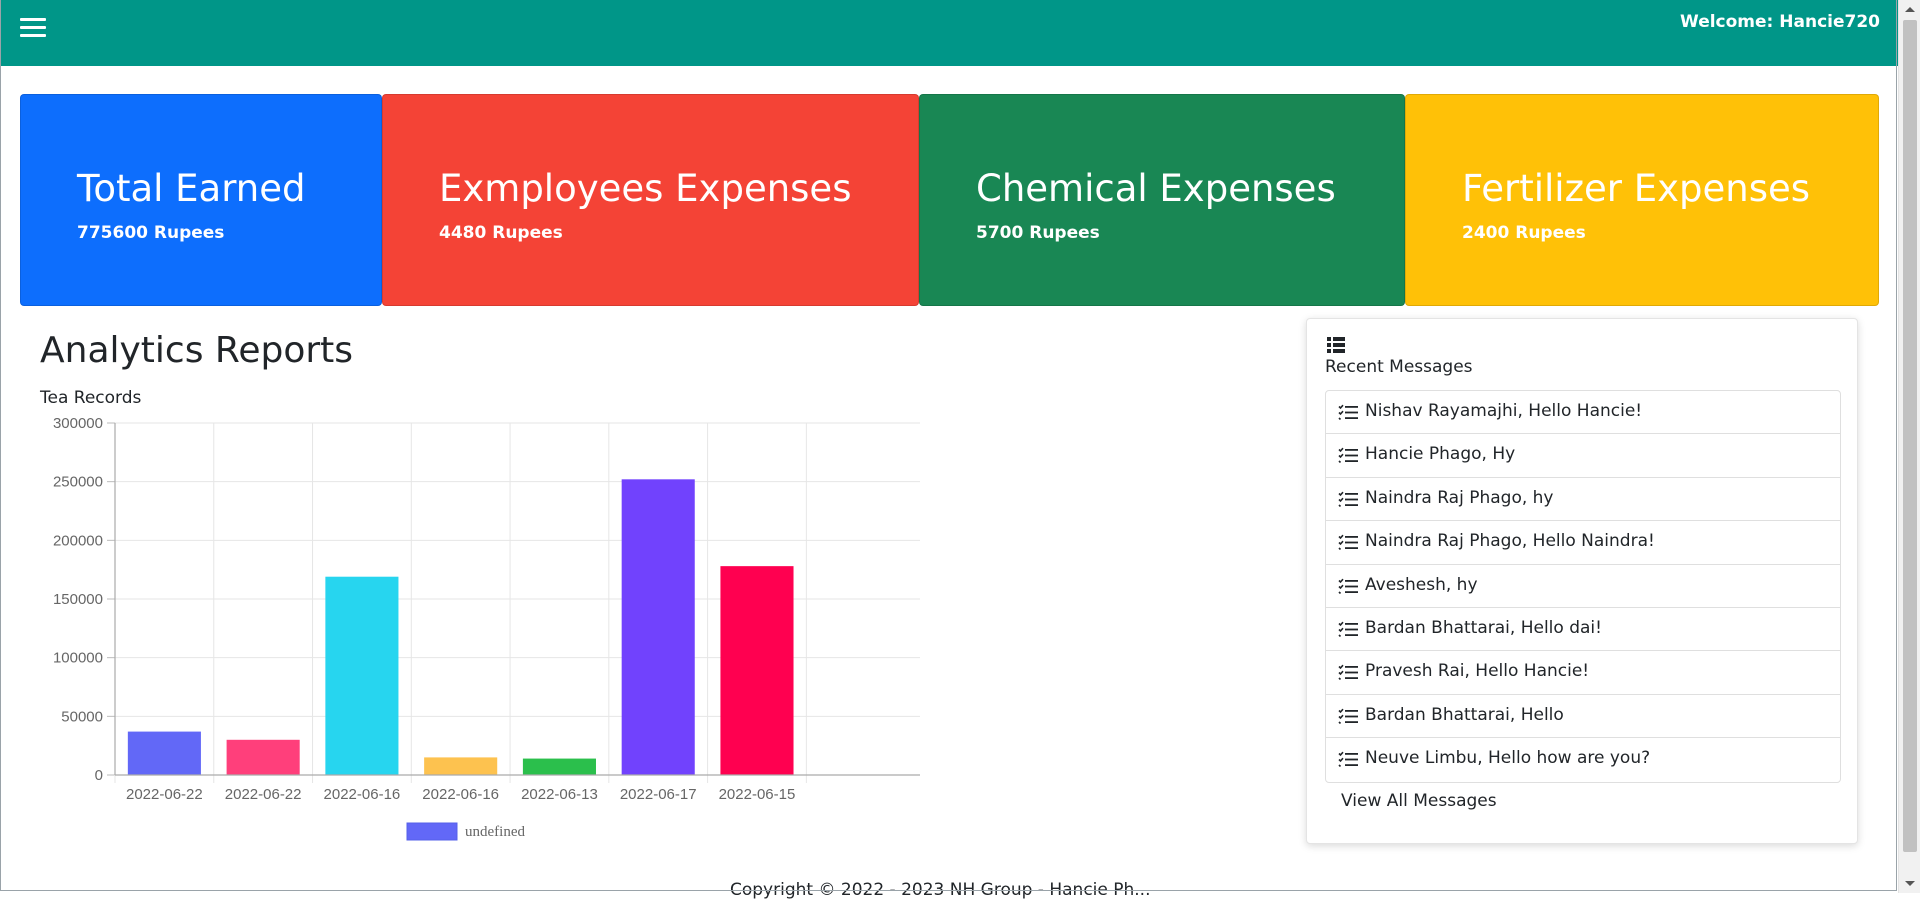 This screenshot has height=900, width=1920. What do you see at coordinates (78, 540) in the screenshot?
I see `y-tick-label: 200000` at bounding box center [78, 540].